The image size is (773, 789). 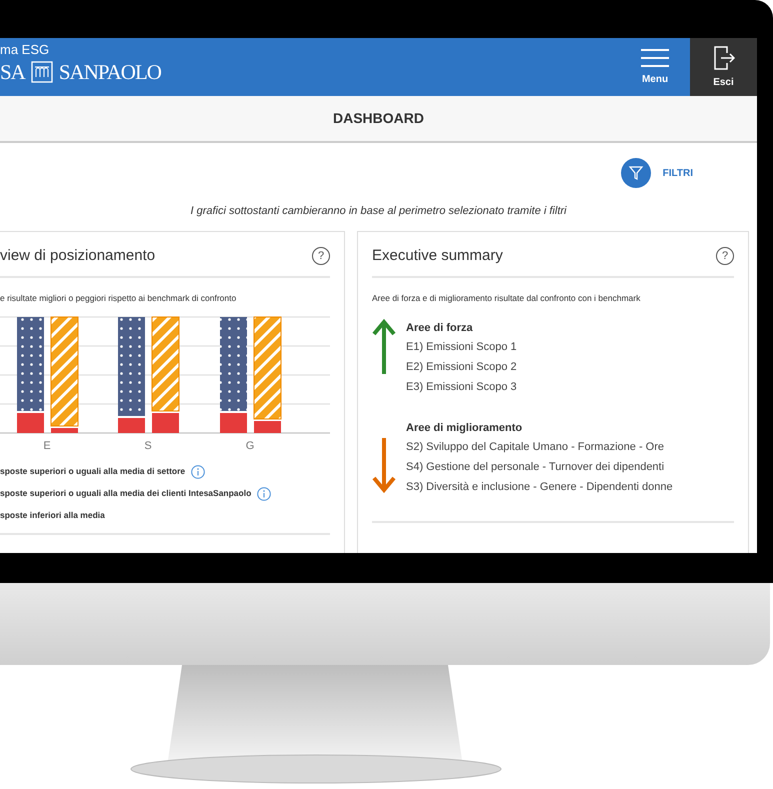 What do you see at coordinates (723, 57) in the screenshot?
I see `logout-icon` at bounding box center [723, 57].